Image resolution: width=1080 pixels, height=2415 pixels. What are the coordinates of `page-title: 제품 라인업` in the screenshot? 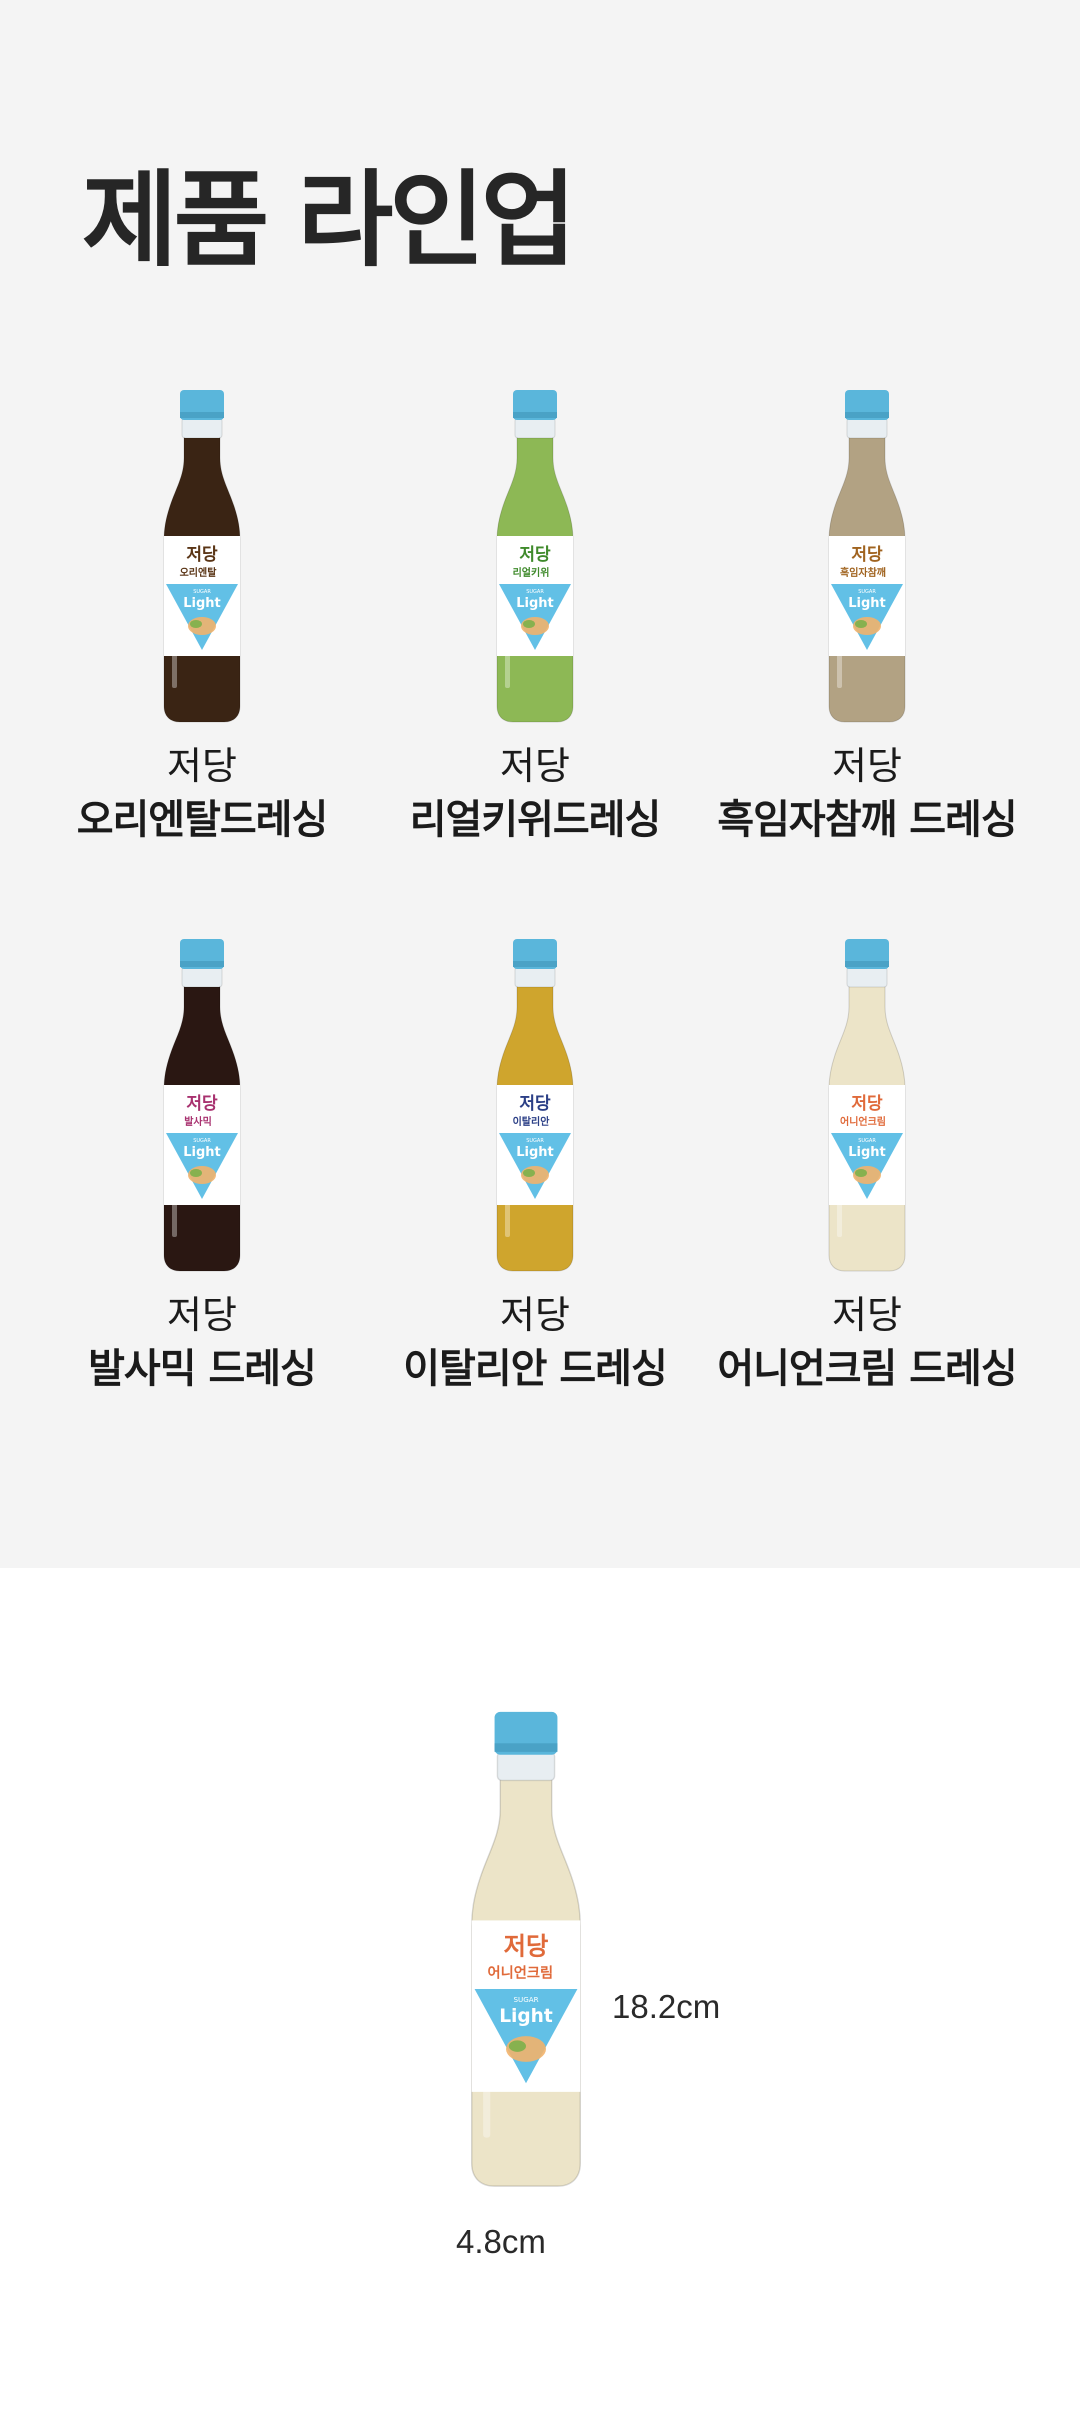 It's located at (329, 220).